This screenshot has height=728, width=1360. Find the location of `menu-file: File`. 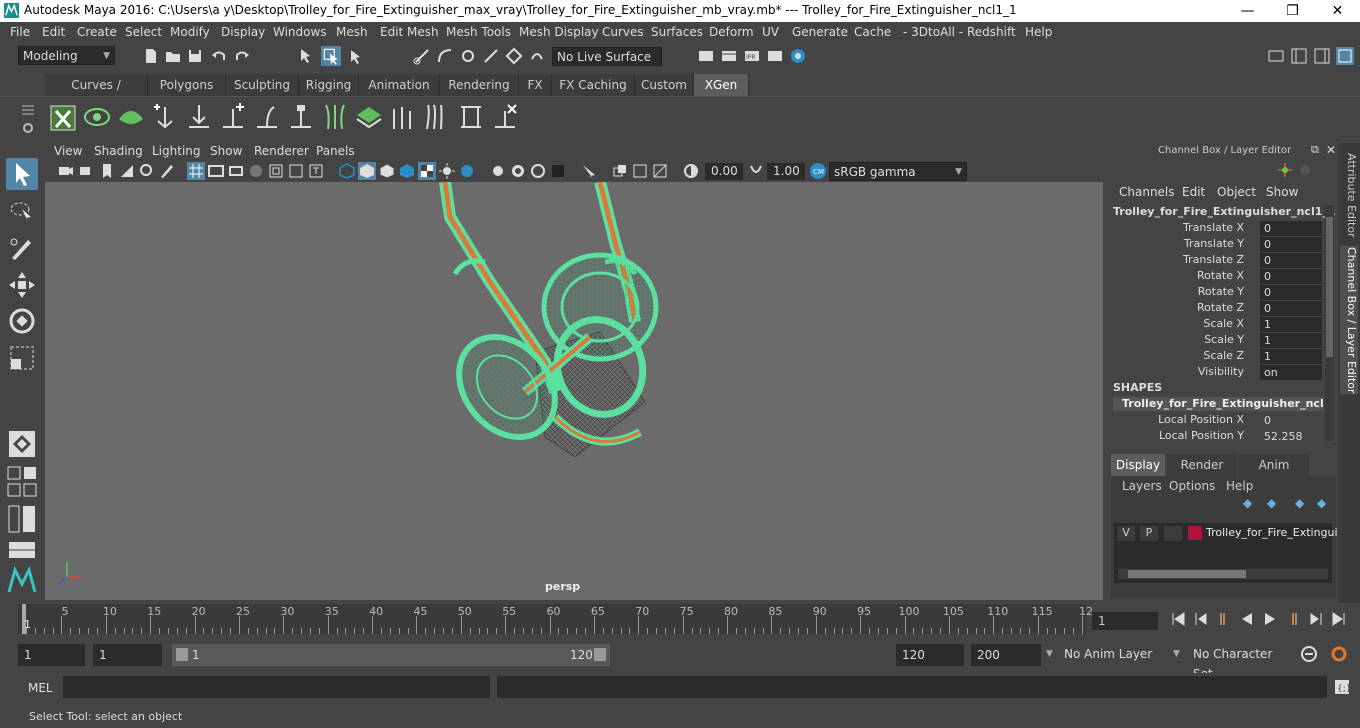

menu-file: File is located at coordinates (20, 32).